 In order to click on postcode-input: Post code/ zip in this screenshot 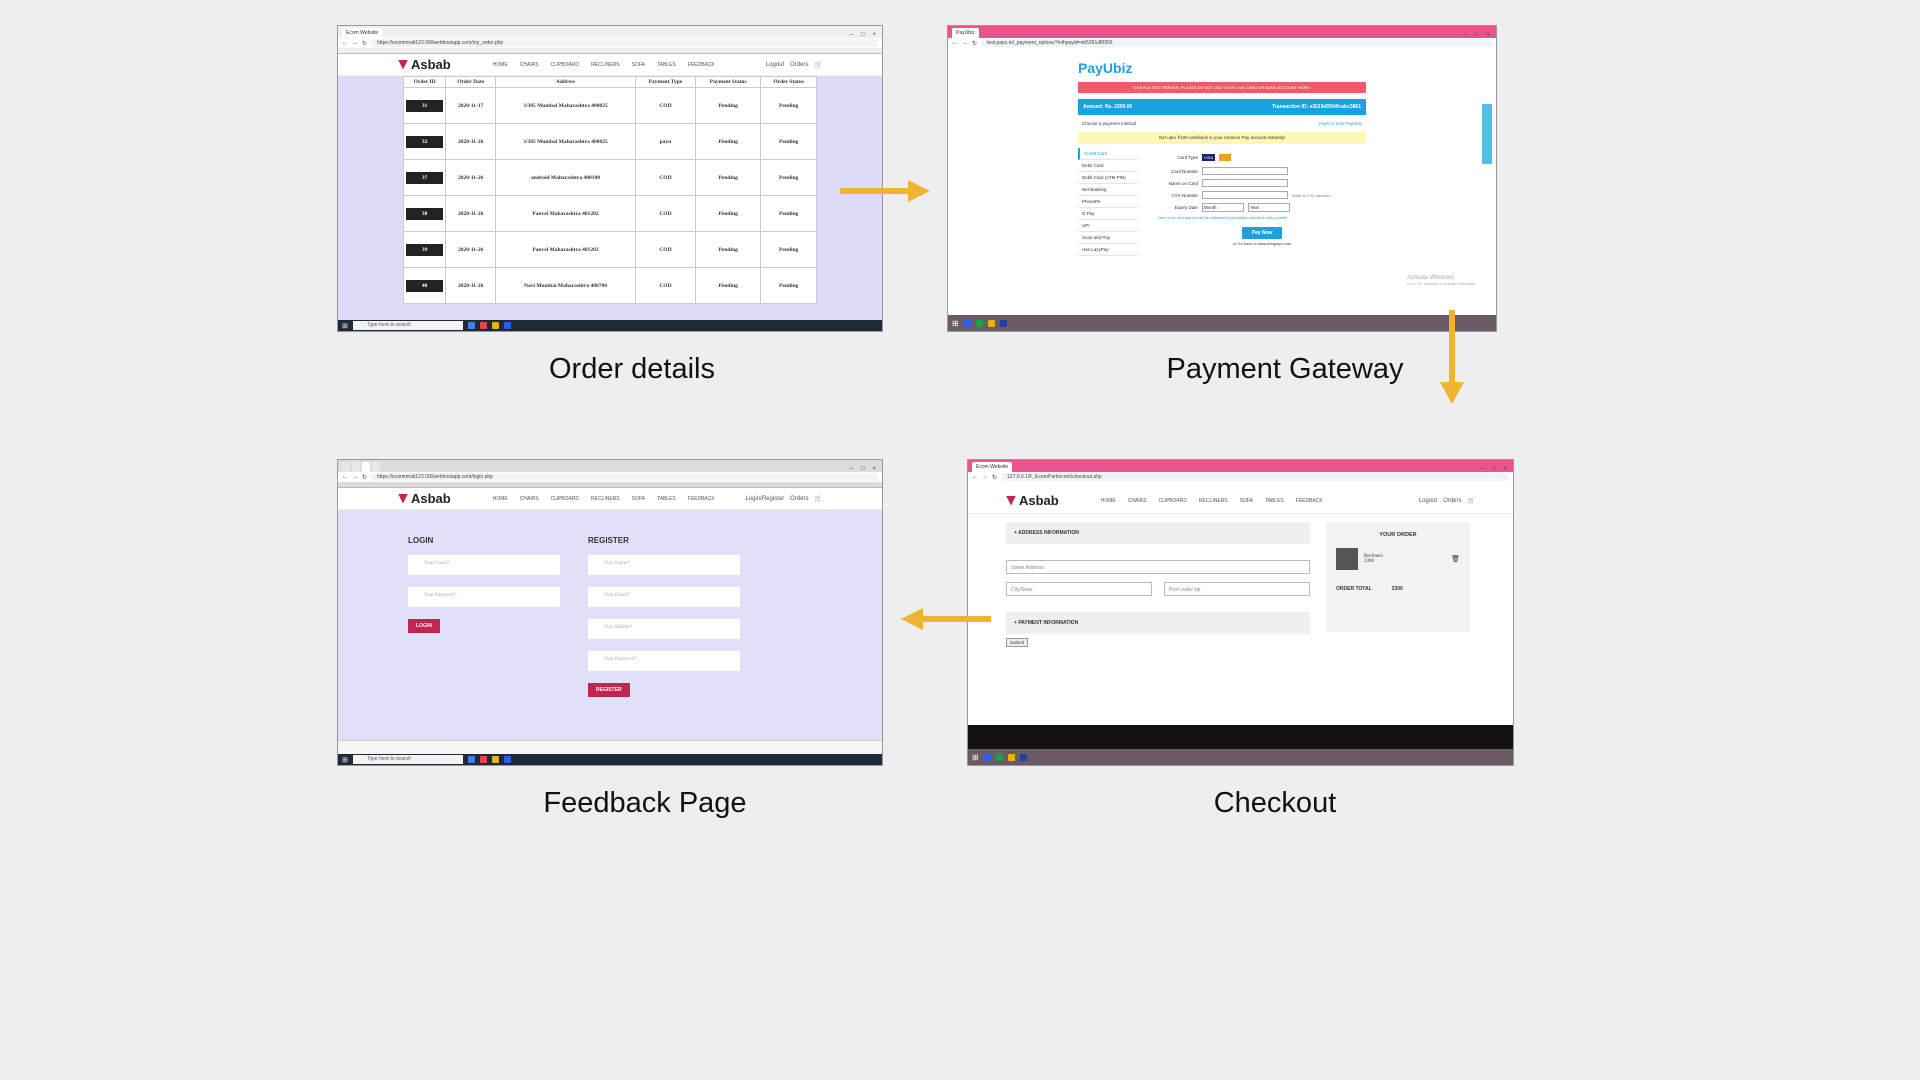, I will do `click(1237, 589)`.